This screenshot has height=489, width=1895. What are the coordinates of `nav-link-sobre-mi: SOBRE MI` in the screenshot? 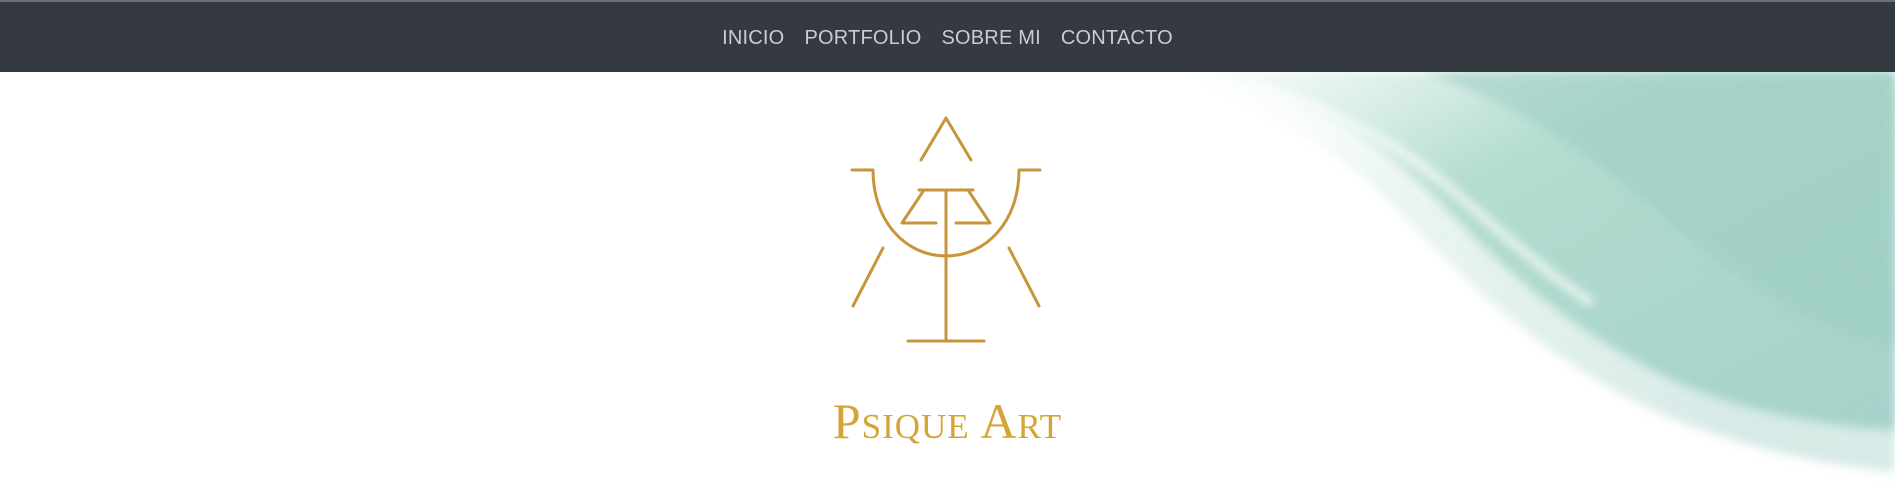 It's located at (990, 36).